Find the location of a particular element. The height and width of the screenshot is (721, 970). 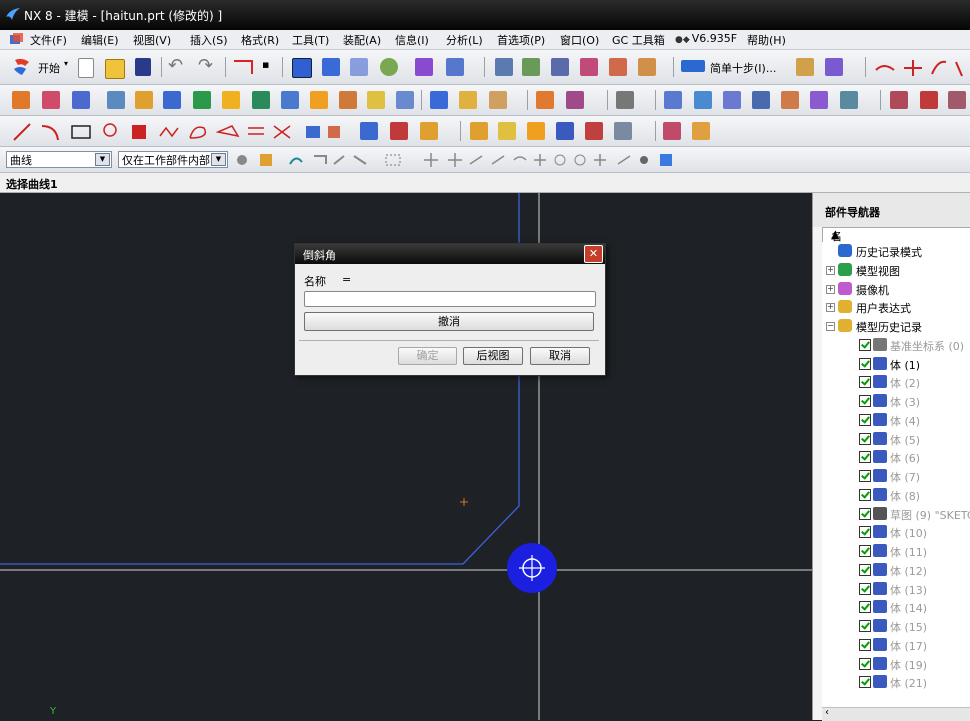

datum-icon is located at coordinates (647, 67).